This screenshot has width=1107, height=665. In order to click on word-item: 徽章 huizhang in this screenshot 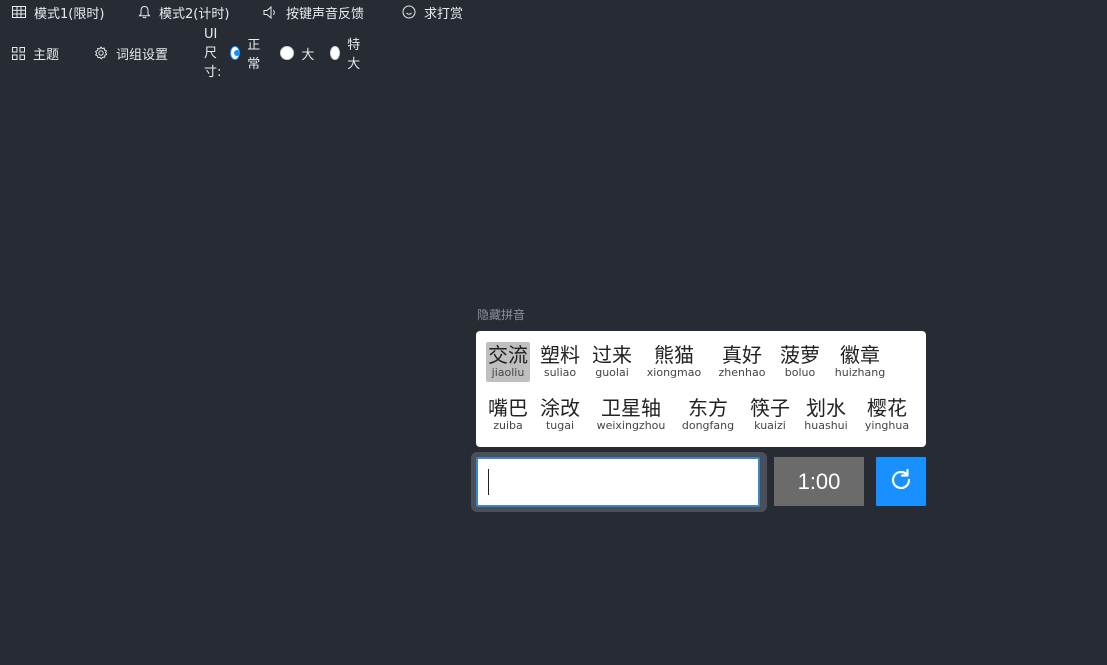, I will do `click(860, 361)`.